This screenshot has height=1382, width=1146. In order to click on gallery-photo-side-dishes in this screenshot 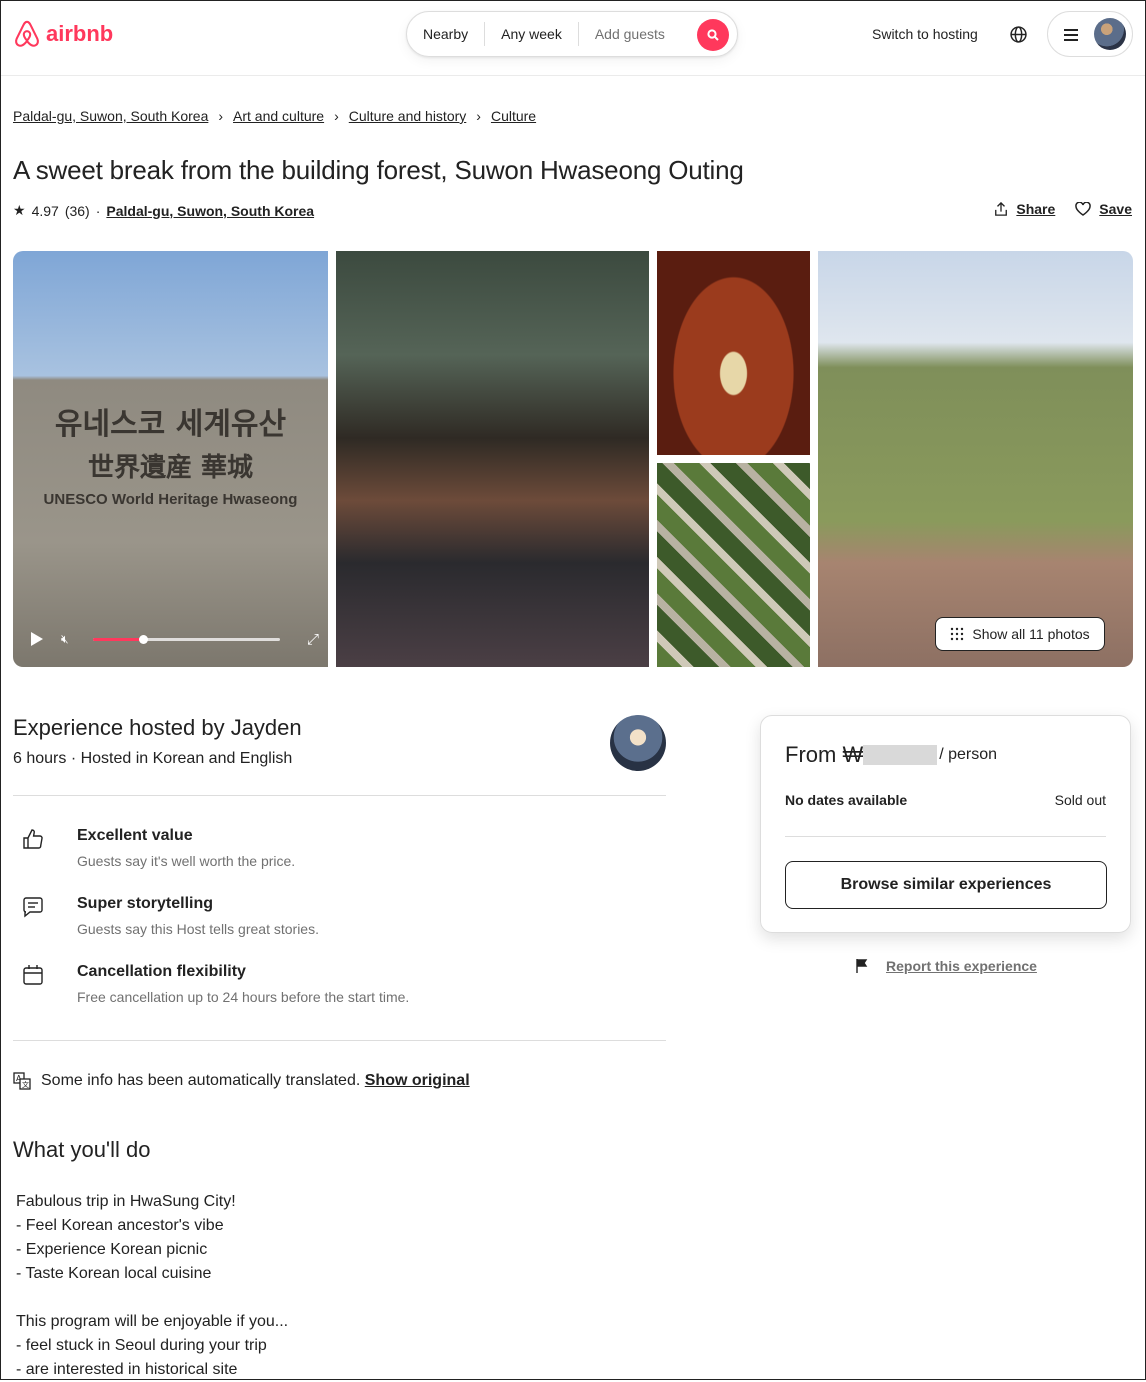, I will do `click(733, 565)`.